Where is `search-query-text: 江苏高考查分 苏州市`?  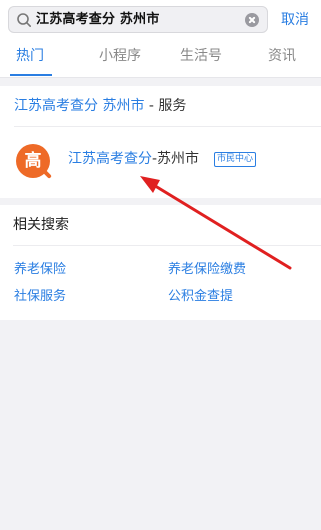
search-query-text: 江苏高考查分 苏州市 is located at coordinates (98, 19).